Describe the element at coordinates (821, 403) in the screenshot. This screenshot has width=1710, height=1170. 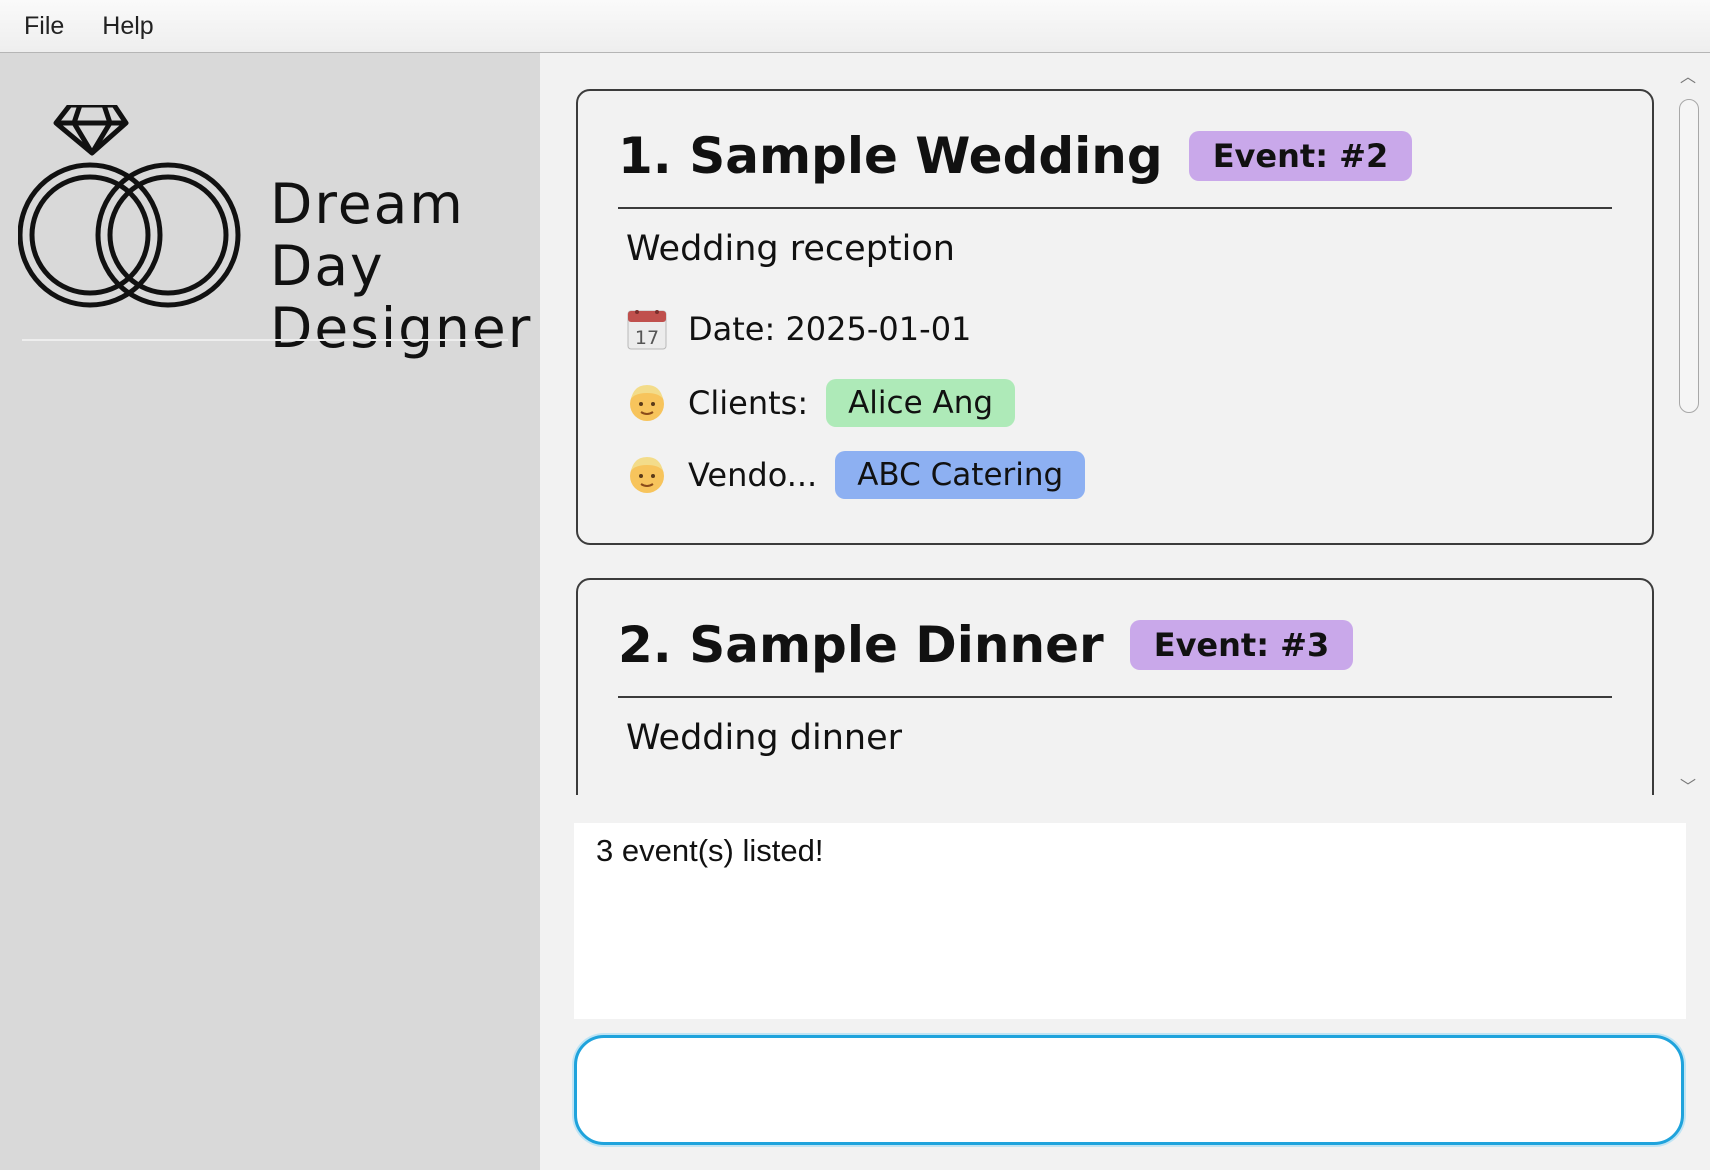
I see `event-clients-row: Clients: Alice Ang` at that location.